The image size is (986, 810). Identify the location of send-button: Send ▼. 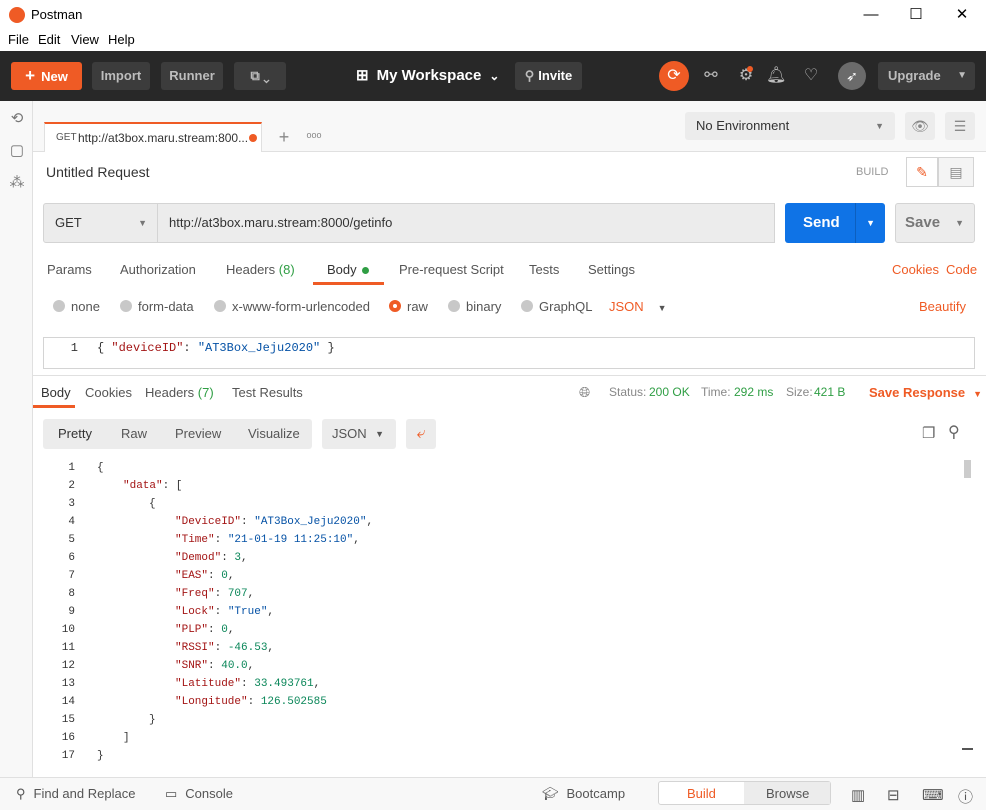
(835, 223).